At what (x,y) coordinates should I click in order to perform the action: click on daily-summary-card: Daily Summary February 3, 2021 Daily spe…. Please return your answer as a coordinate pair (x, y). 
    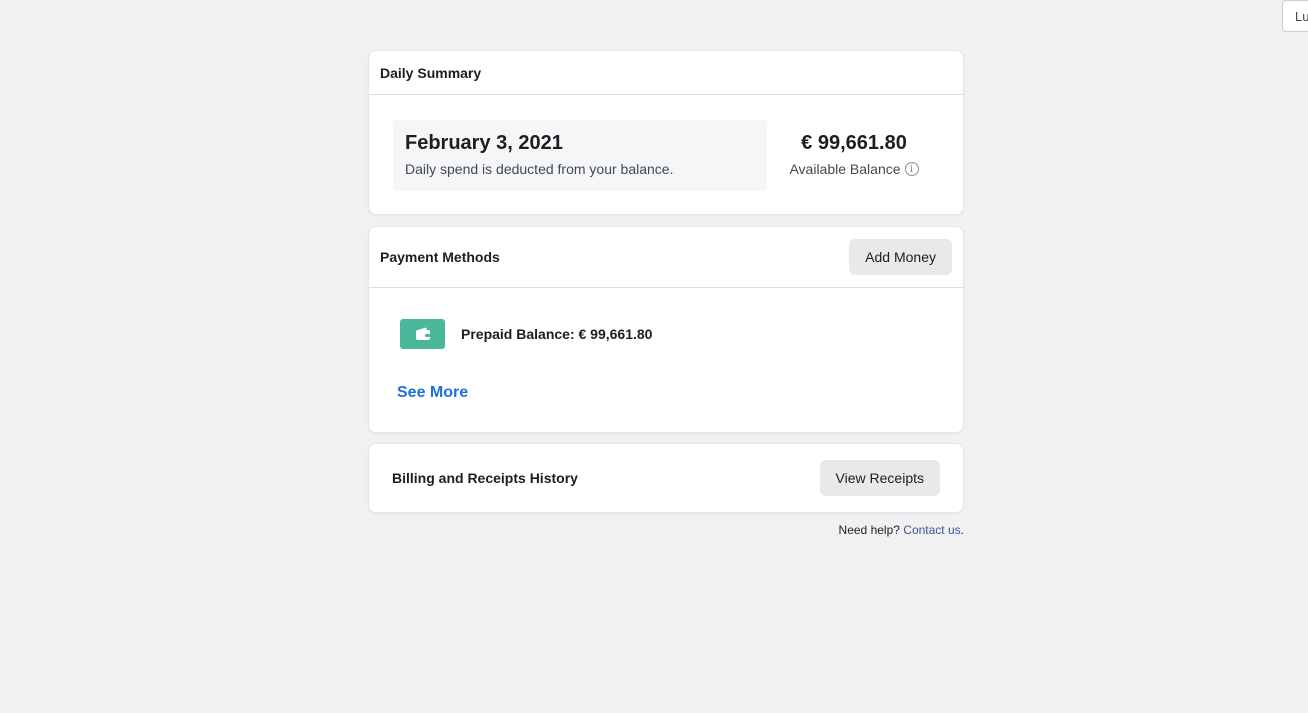
    Looking at the image, I should click on (666, 132).